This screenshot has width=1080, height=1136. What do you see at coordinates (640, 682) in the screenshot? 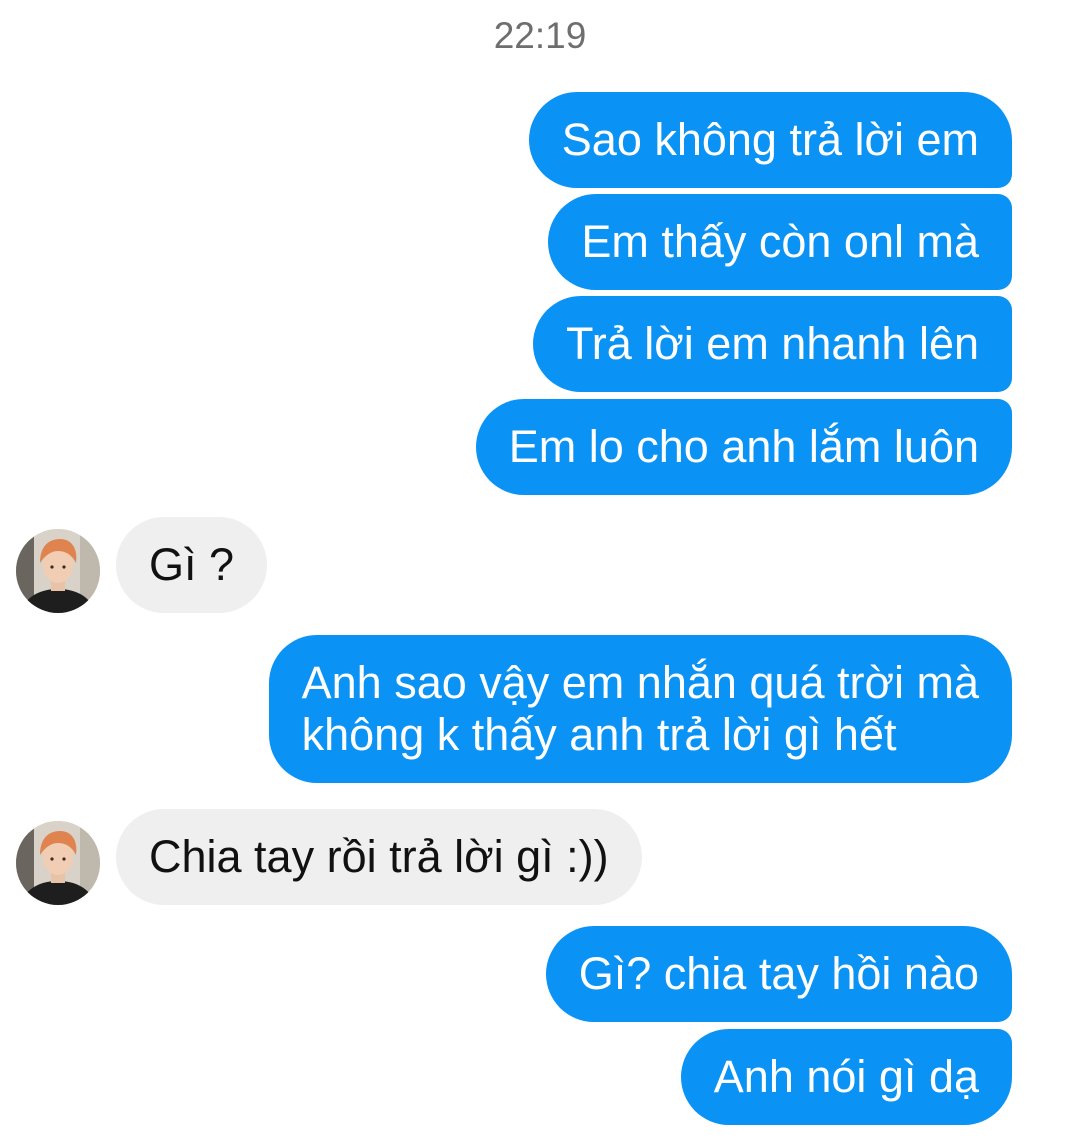
I see `message-text-line: Anh sao vậy em nhắn quá trời mà` at bounding box center [640, 682].